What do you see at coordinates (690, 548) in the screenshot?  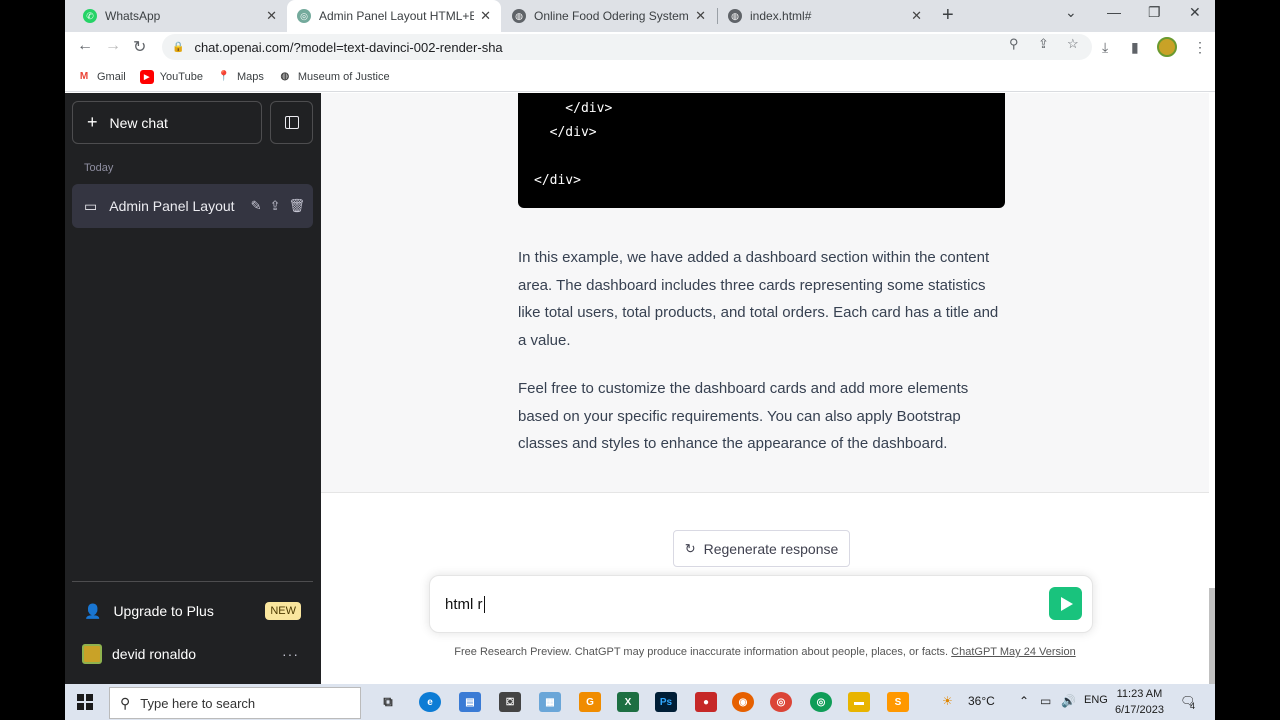 I see `refresh-icon: ↻` at bounding box center [690, 548].